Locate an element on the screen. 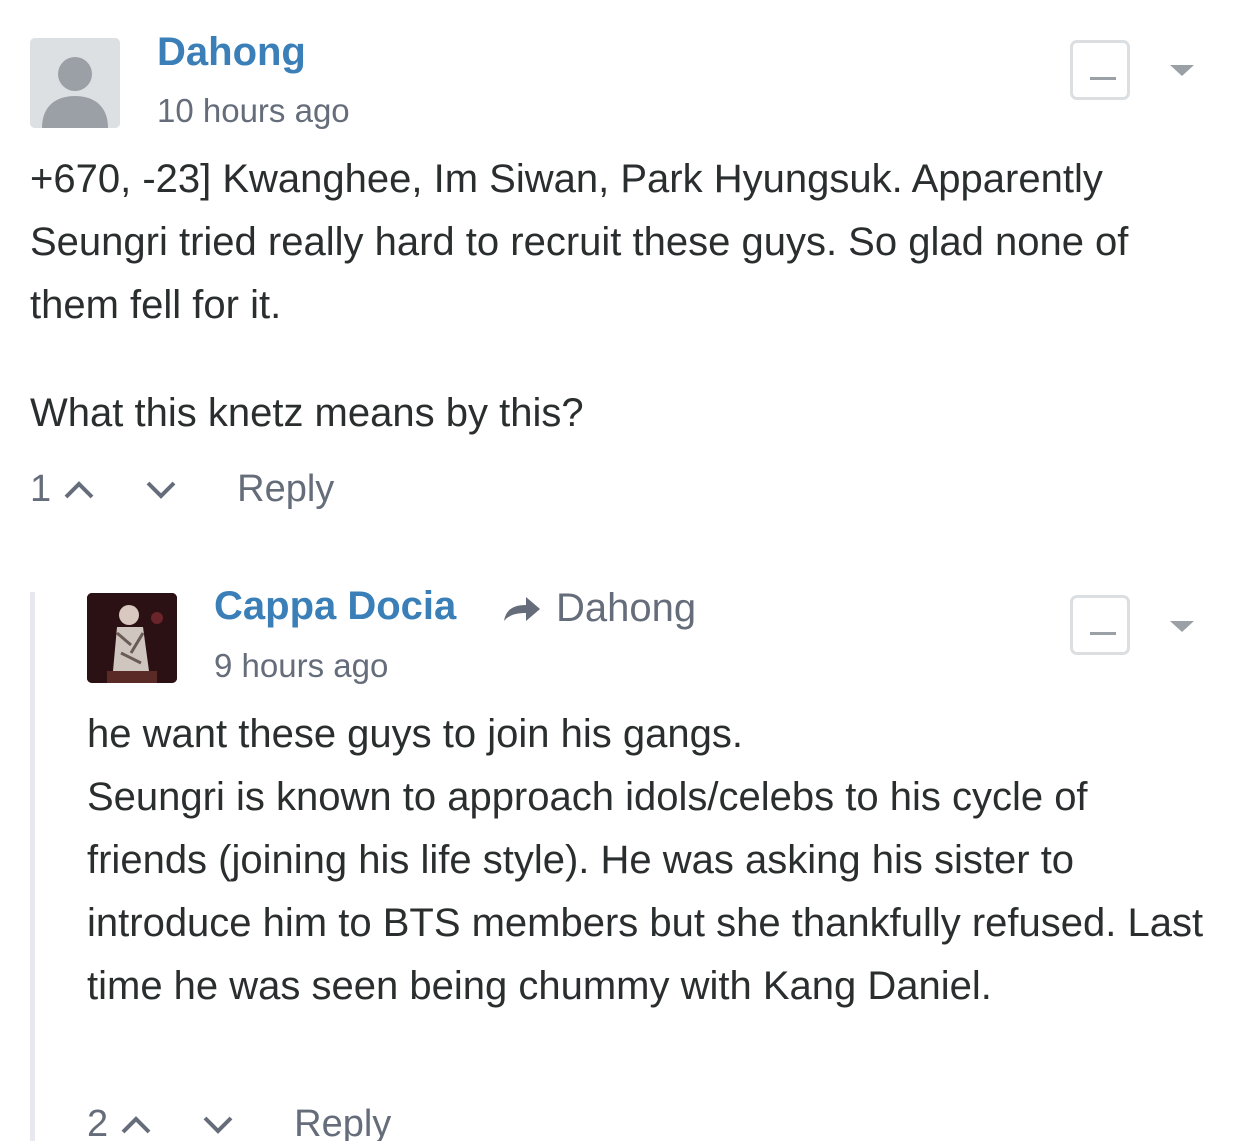 The height and width of the screenshot is (1141, 1242). collapse-button is located at coordinates (1100, 625).